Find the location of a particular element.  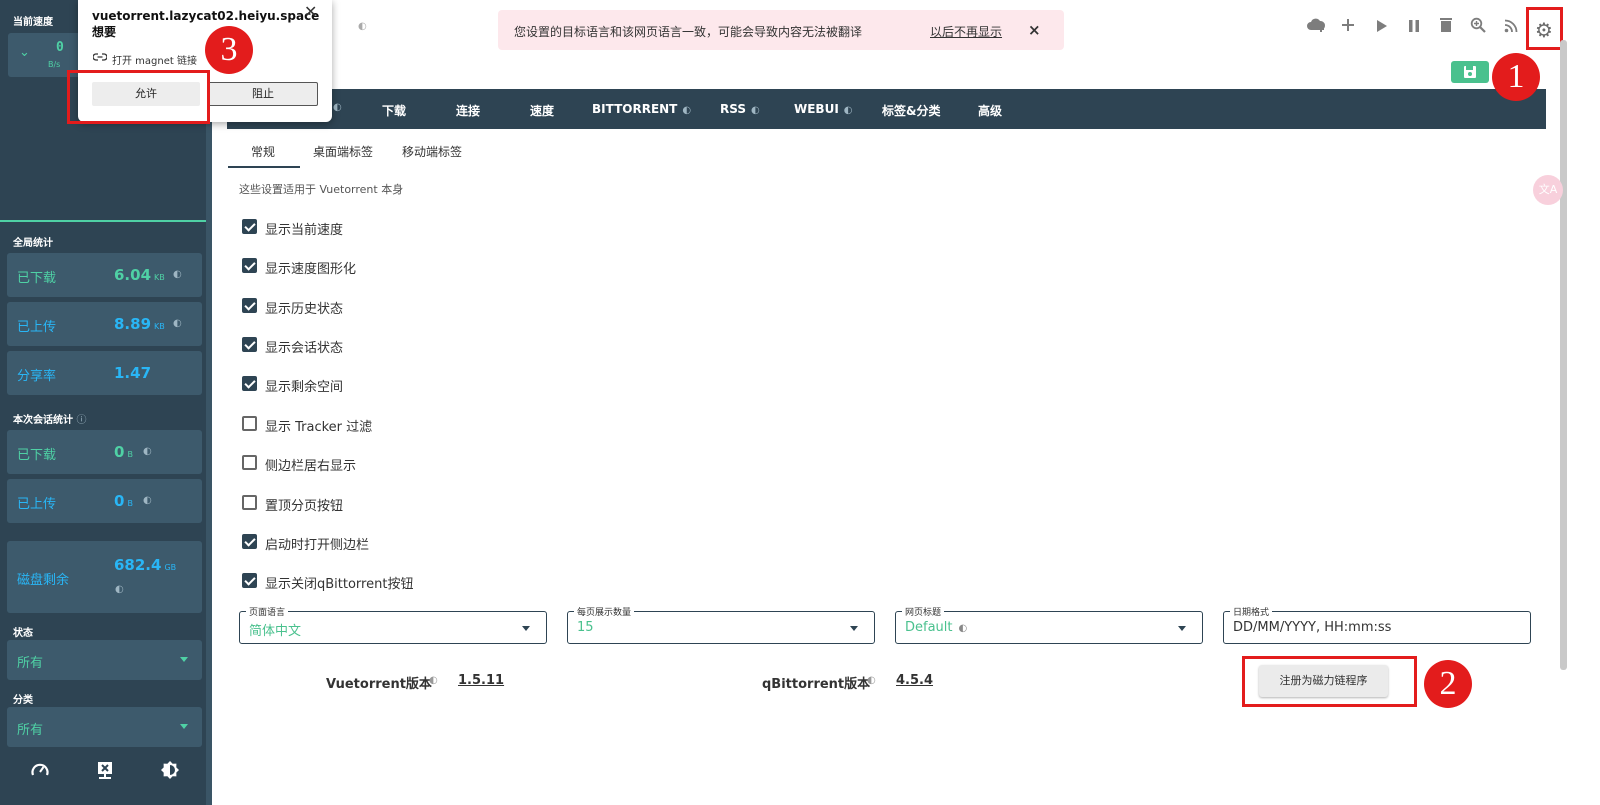

speedometer-icon is located at coordinates (40, 771).